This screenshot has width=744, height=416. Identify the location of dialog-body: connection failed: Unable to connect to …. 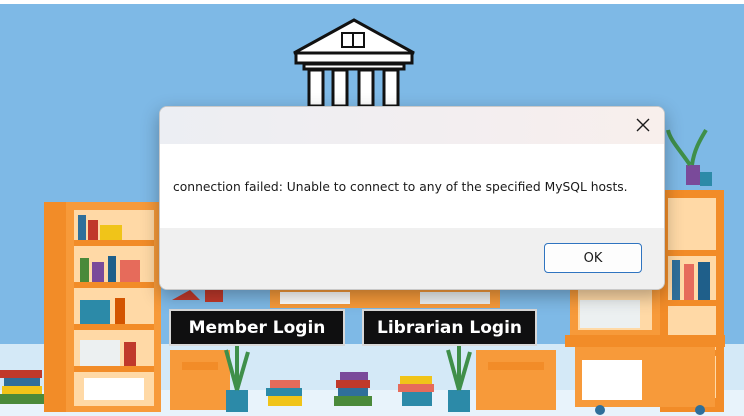
(412, 186).